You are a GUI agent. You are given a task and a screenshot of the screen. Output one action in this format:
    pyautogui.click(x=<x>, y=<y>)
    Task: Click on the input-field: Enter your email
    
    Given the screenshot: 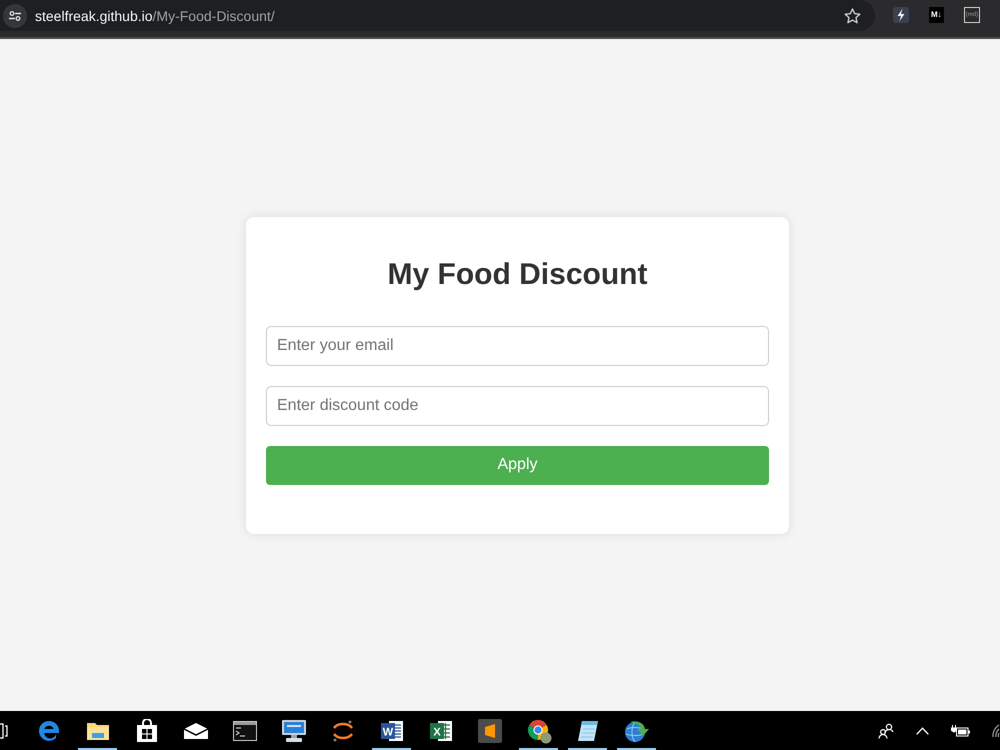 What is the action you would take?
    pyautogui.click(x=517, y=346)
    